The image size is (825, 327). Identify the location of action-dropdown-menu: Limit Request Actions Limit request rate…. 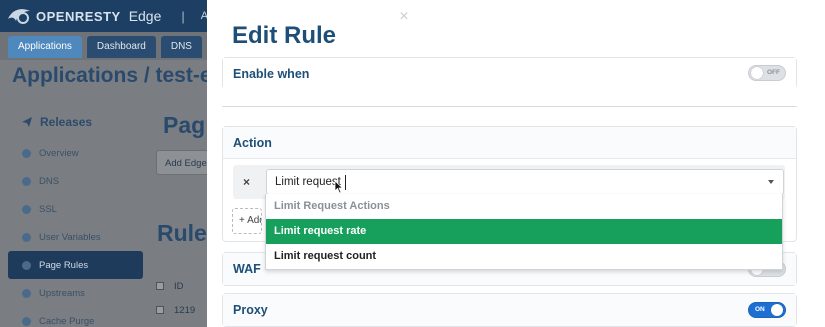
(524, 232).